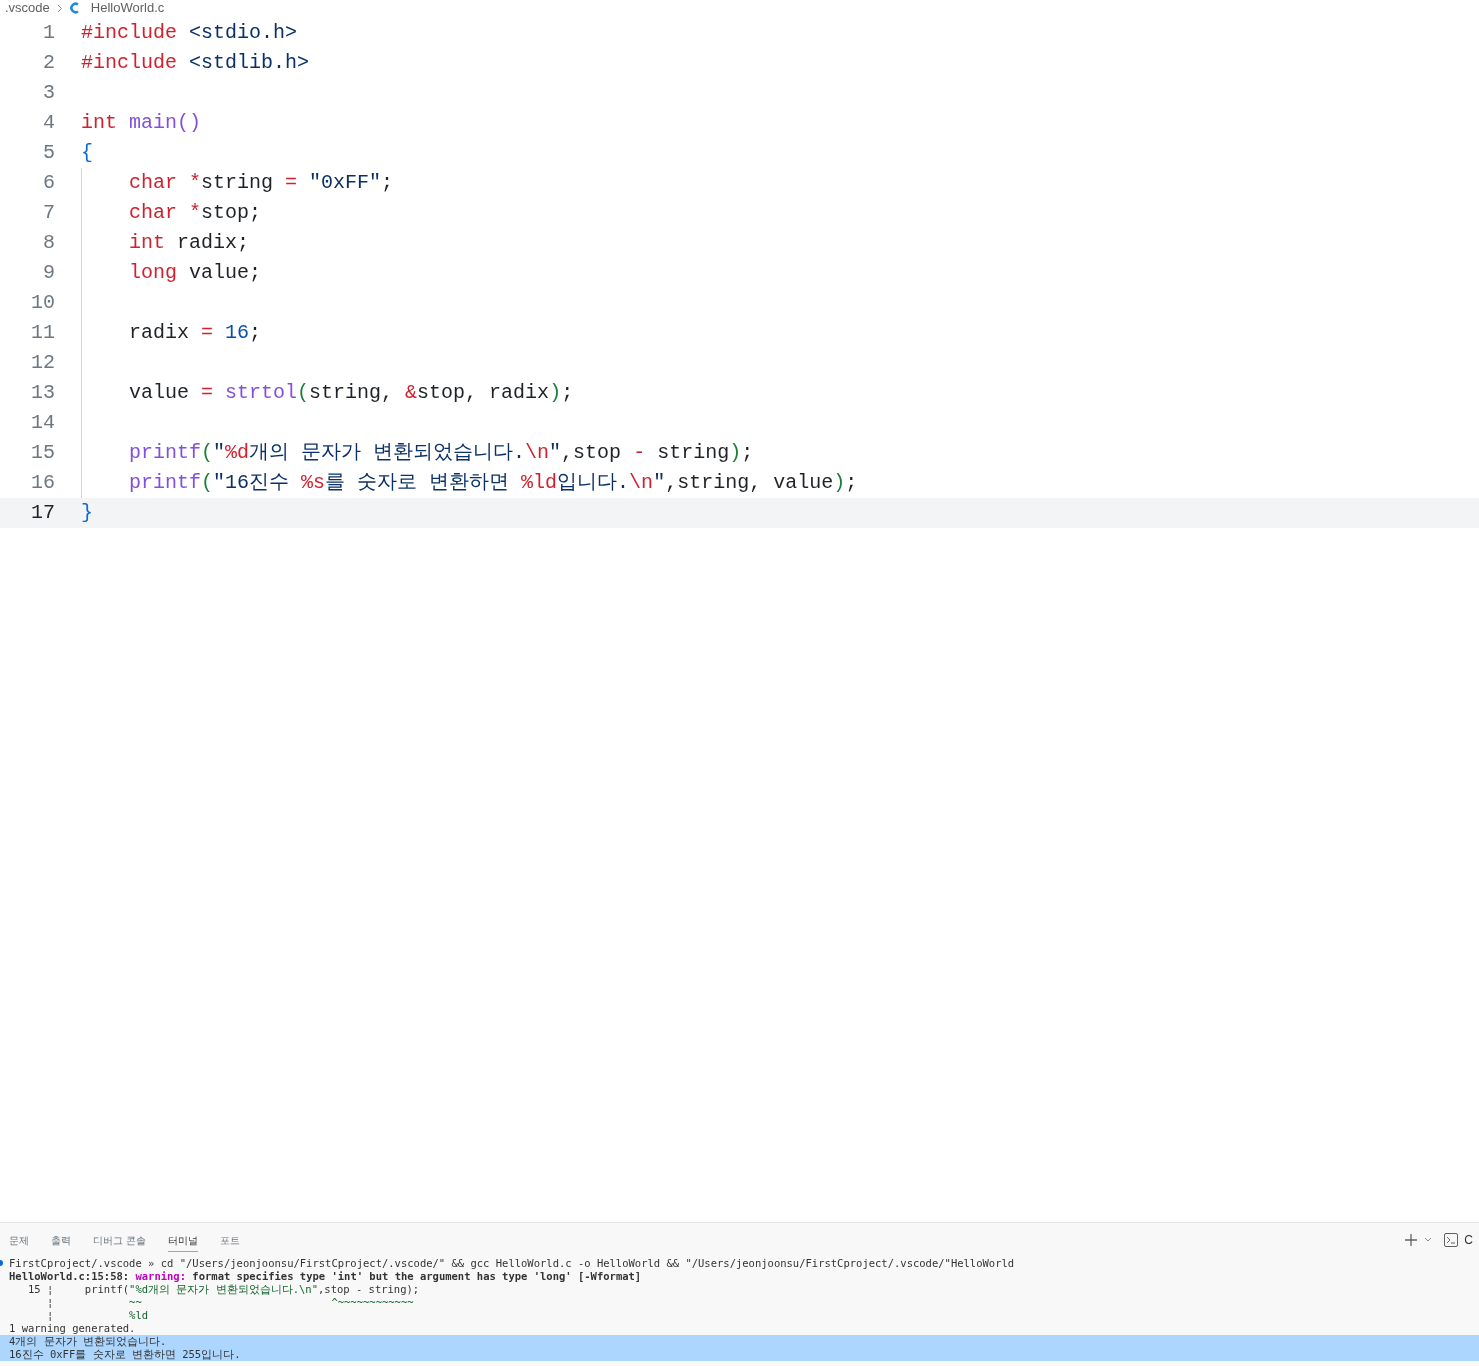 The height and width of the screenshot is (1366, 1479). Describe the element at coordinates (72, 1328) in the screenshot. I see `terminal-line: 1 warning generated.` at that location.